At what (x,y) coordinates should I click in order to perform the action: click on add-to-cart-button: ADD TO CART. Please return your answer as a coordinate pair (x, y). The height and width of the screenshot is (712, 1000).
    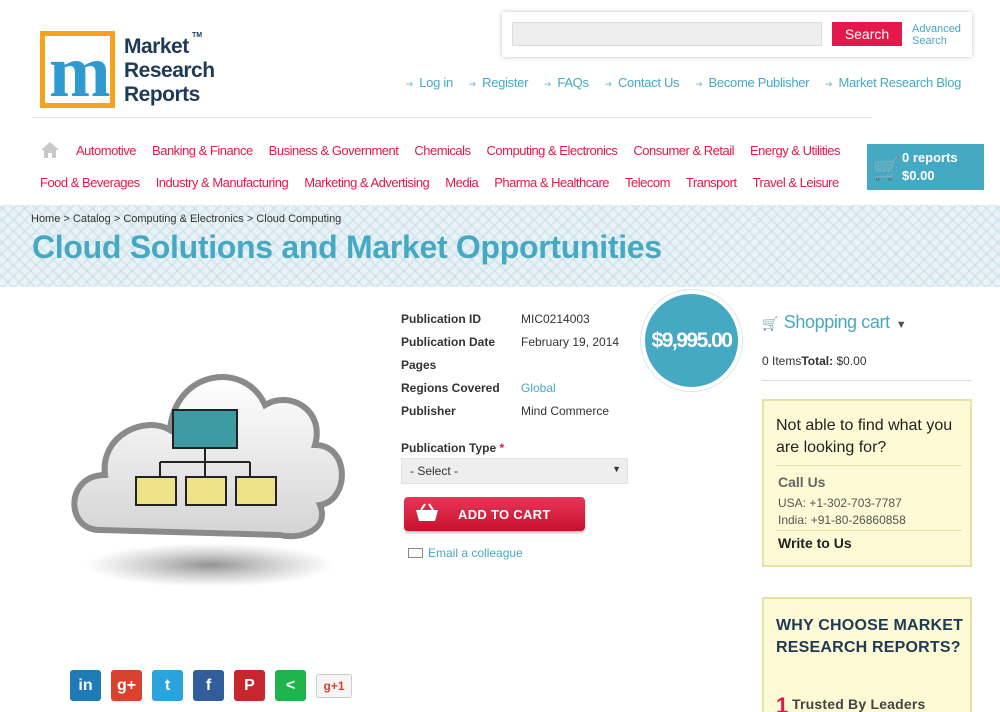
    Looking at the image, I should click on (494, 514).